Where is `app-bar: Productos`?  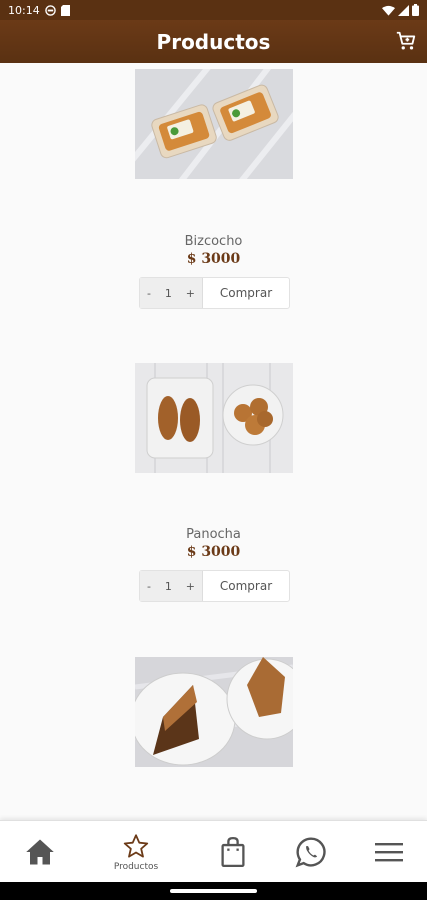 app-bar: Productos is located at coordinates (213, 41).